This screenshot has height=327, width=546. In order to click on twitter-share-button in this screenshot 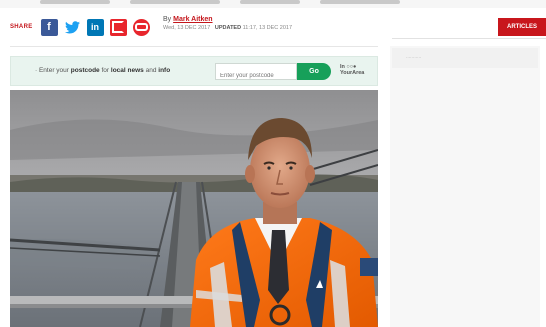, I will do `click(72, 27)`.